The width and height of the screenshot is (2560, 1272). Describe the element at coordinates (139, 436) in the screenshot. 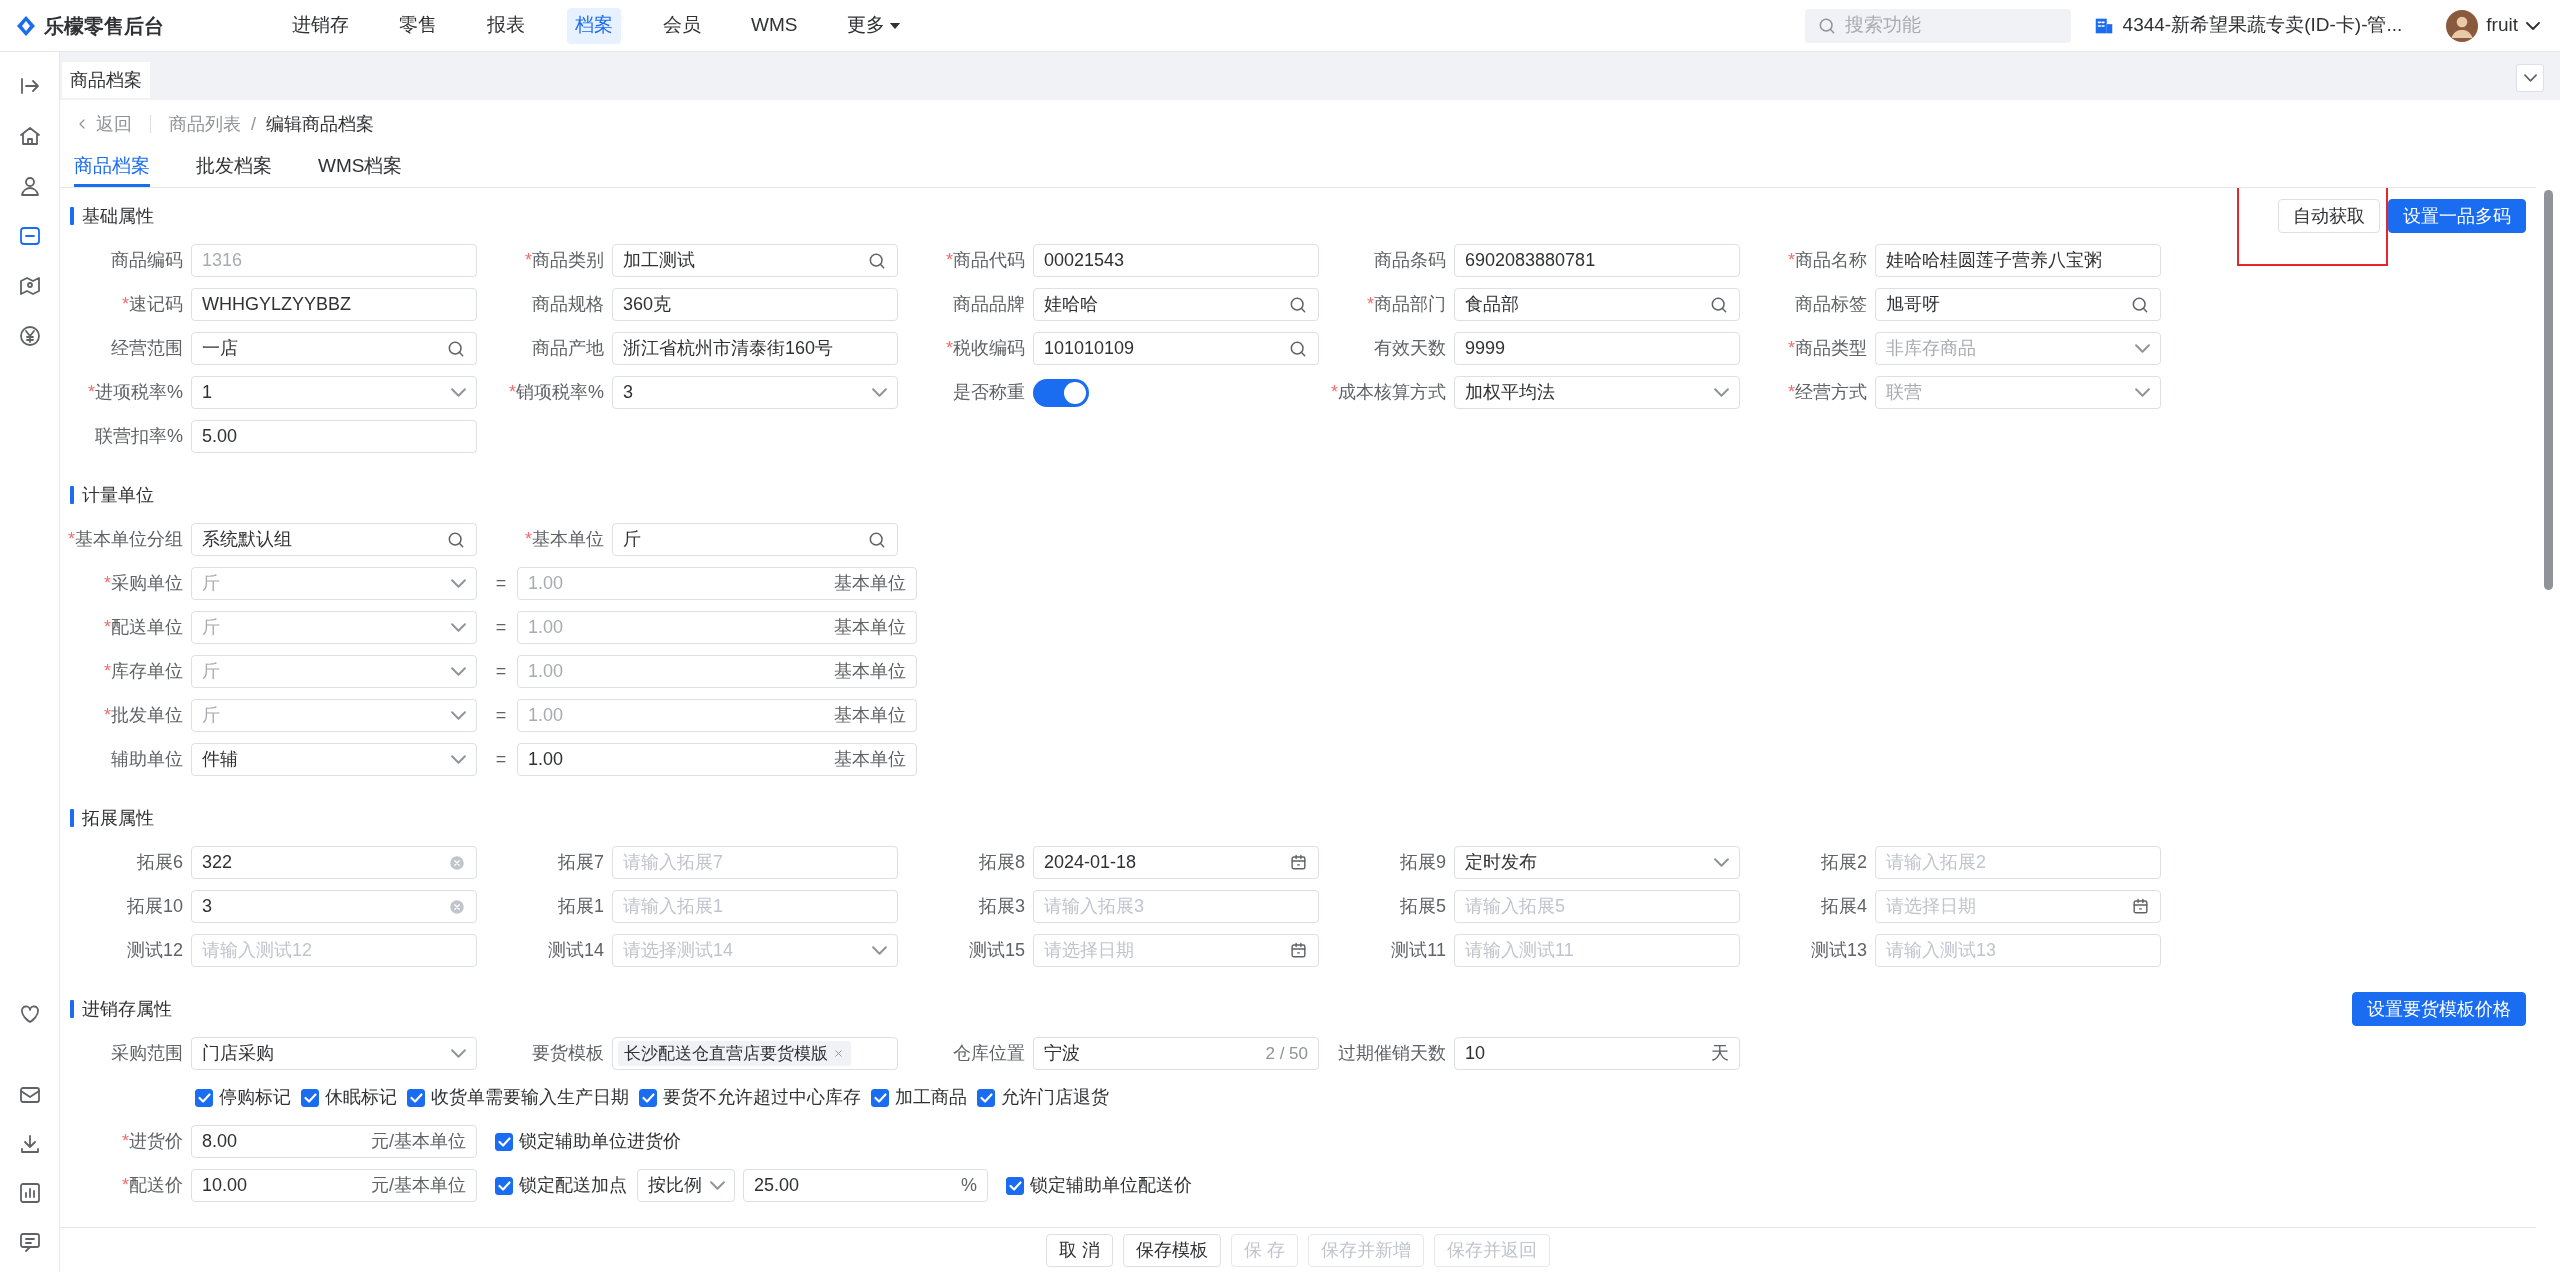

I see `field-label: 联营扣率%` at that location.